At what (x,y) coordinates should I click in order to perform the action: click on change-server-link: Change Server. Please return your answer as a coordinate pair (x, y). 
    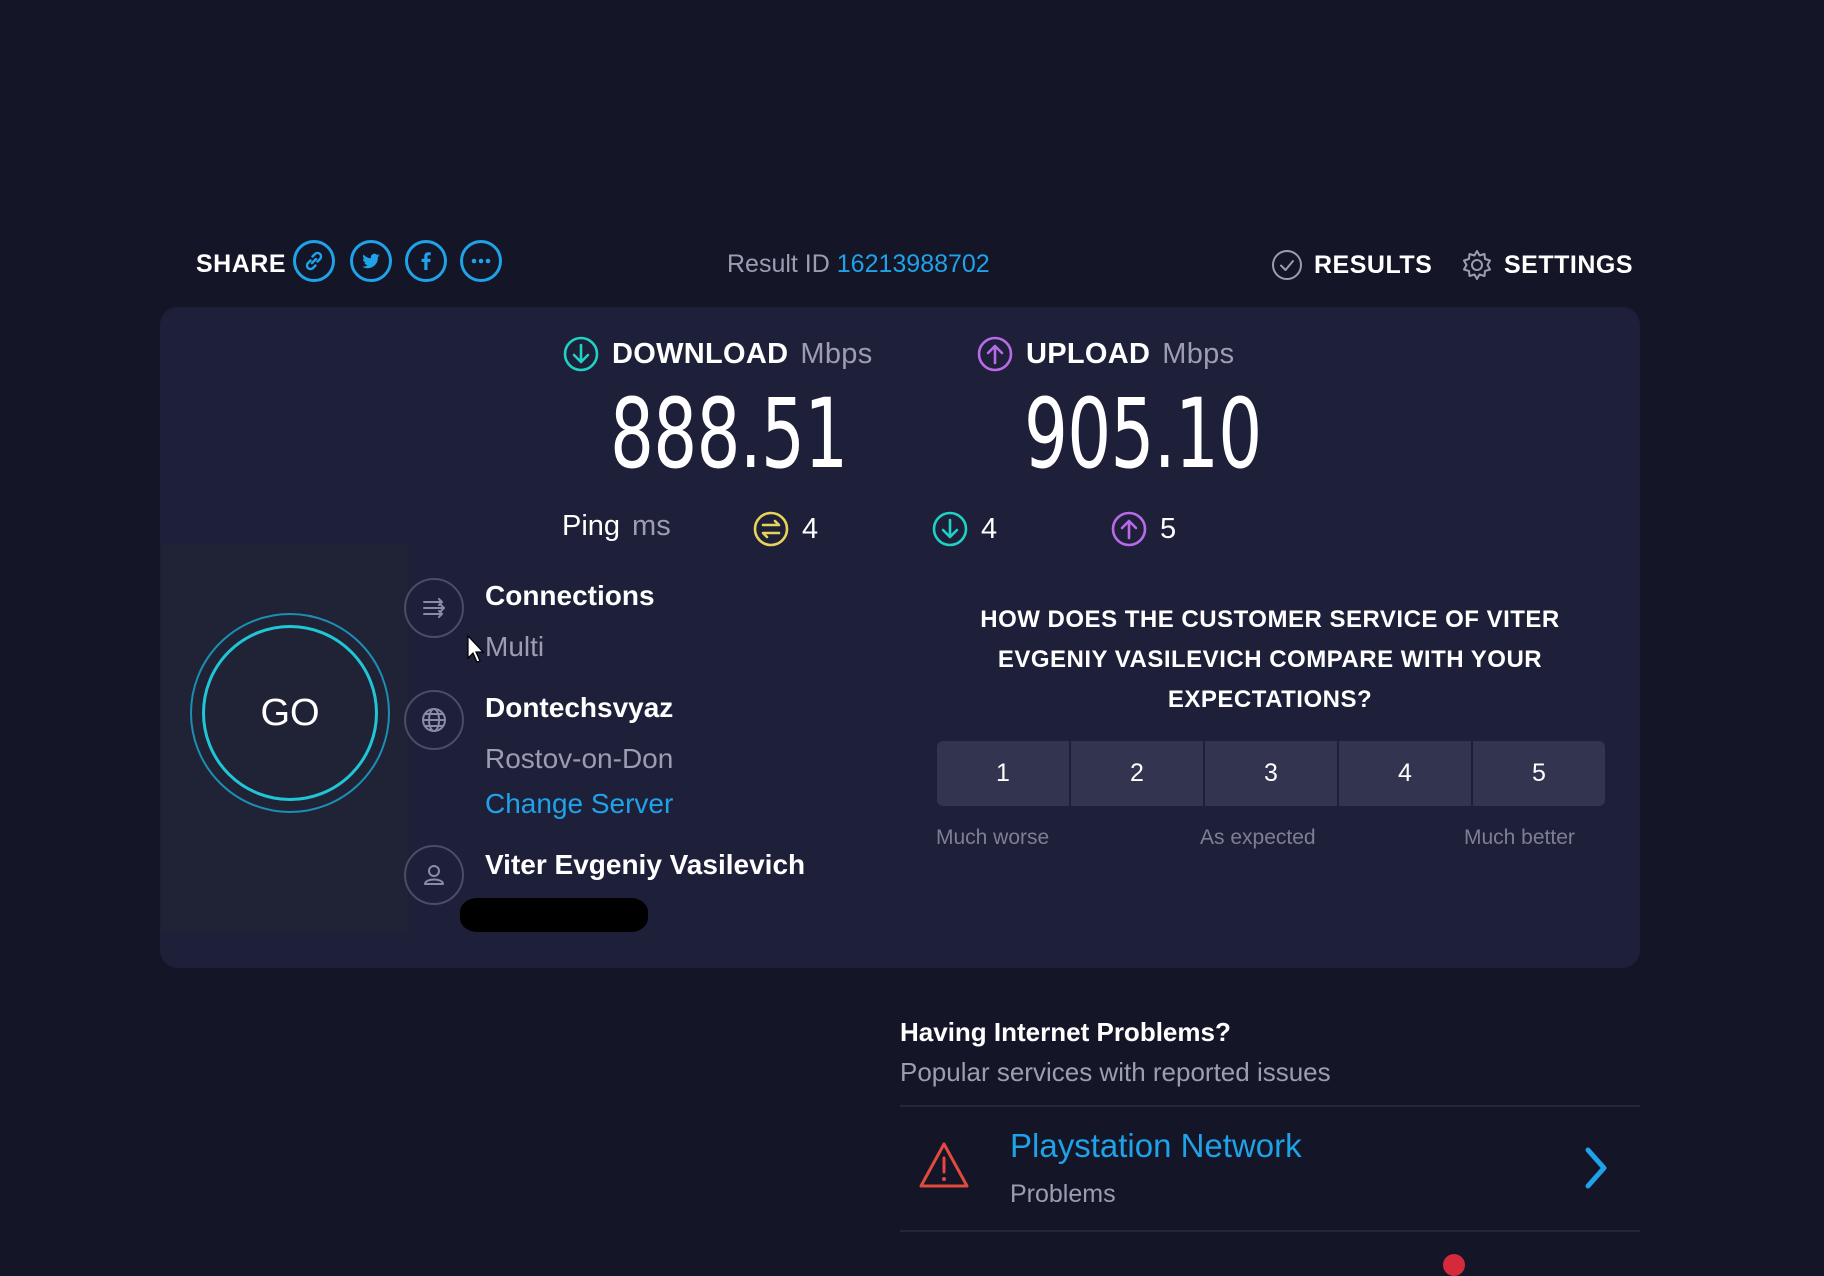
    Looking at the image, I should click on (579, 804).